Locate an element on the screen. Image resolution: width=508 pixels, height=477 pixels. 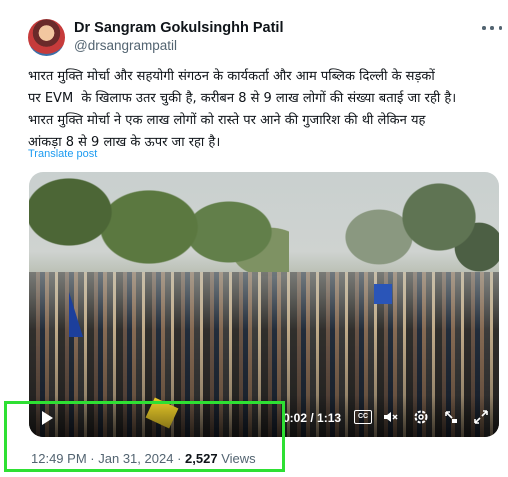
translate-post-link: Translate post is located at coordinates (62, 154).